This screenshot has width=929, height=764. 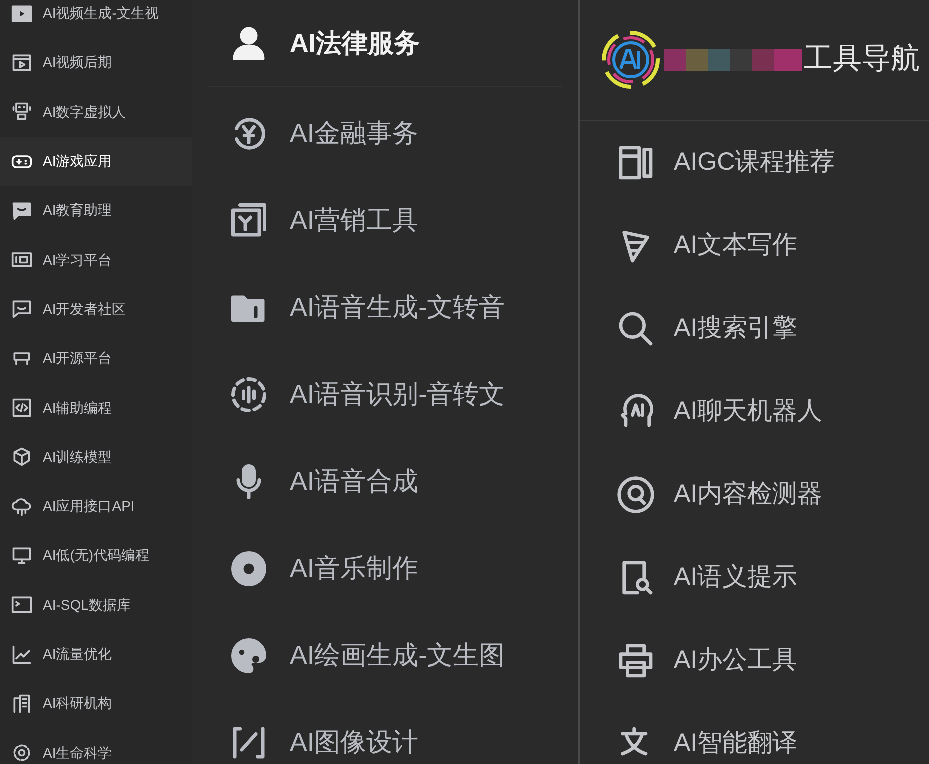 I want to click on menu-item: AI语音合成, so click(x=385, y=481).